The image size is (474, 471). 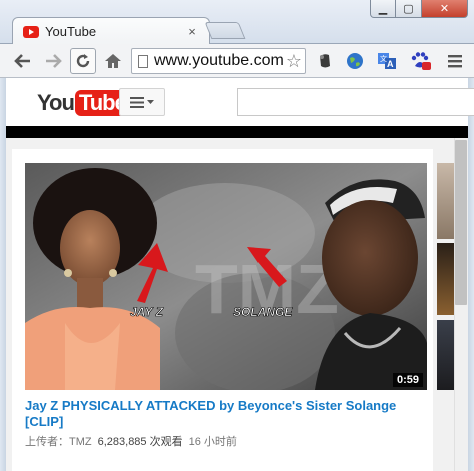 I want to click on address-bar: www.youtube.com ☆, so click(x=218, y=61).